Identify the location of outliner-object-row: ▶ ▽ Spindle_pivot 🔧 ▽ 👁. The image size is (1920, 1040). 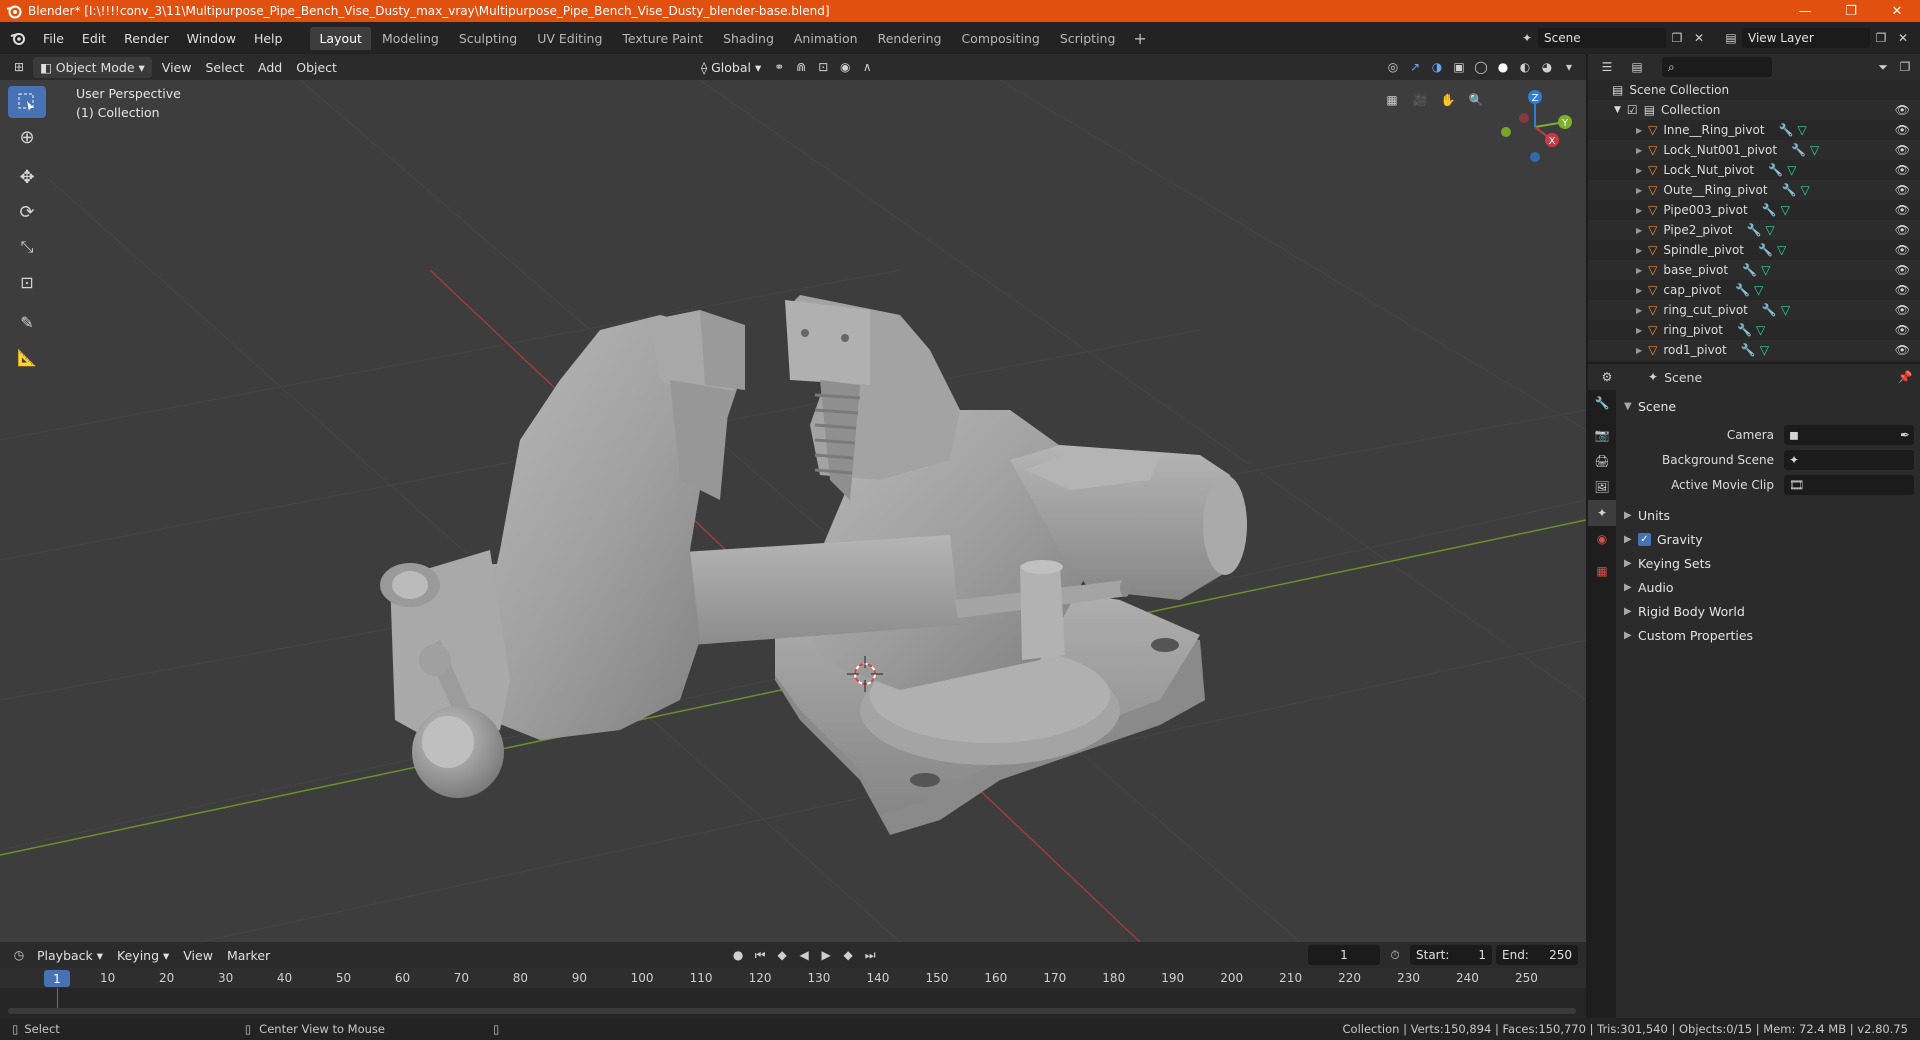
(1754, 250).